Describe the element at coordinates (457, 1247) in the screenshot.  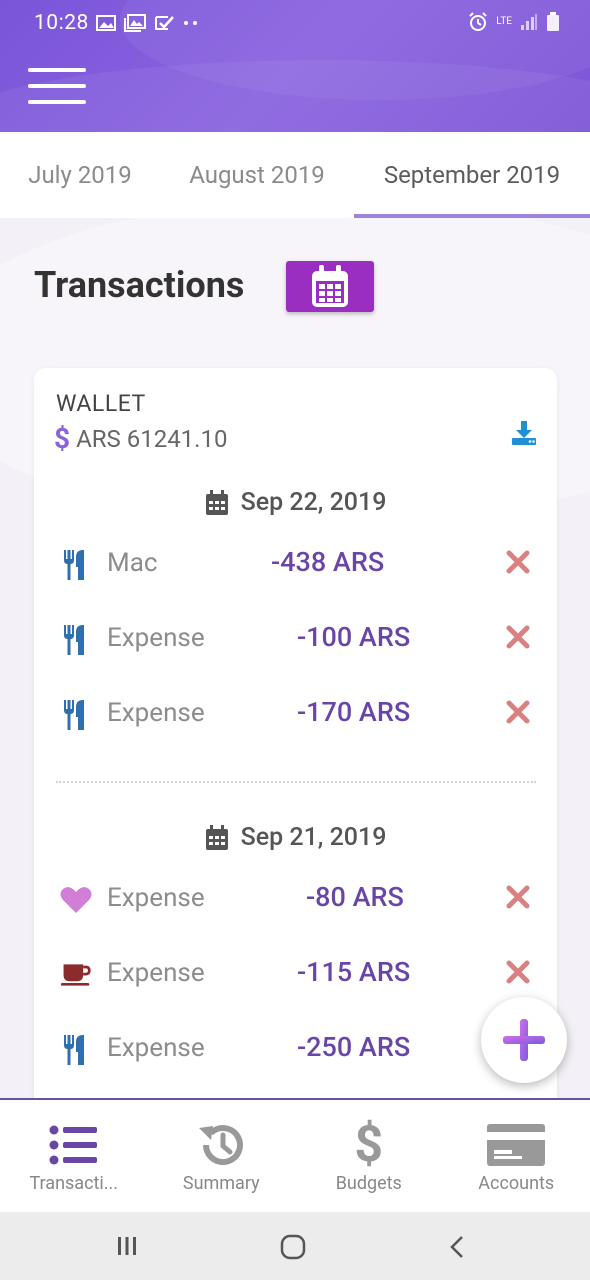
I see `back-icon` at that location.